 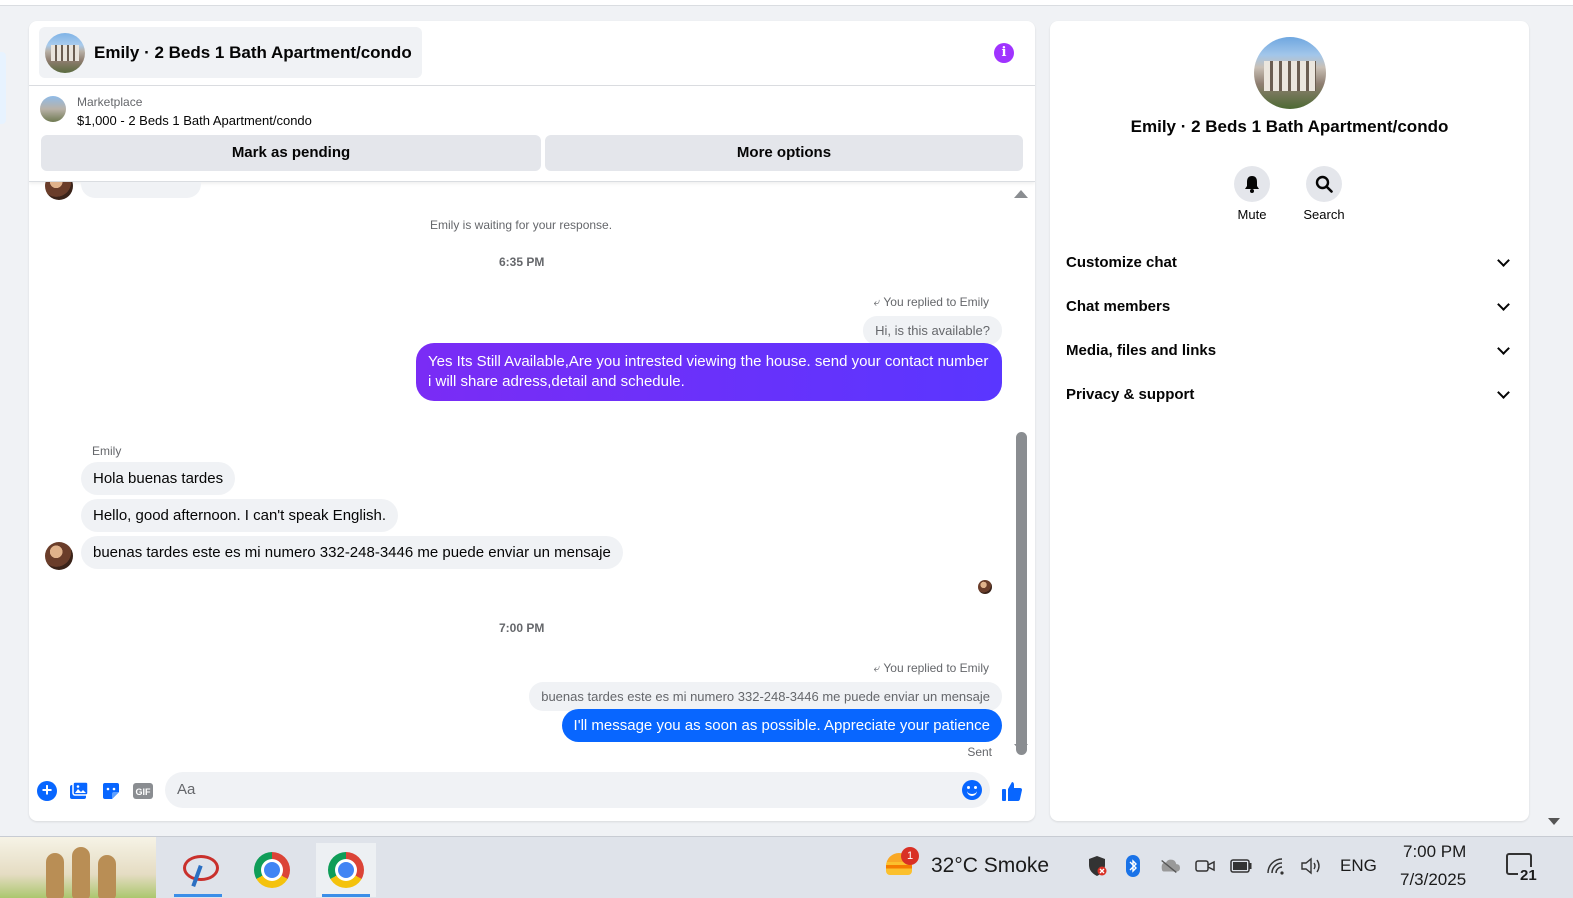 What do you see at coordinates (1121, 262) in the screenshot?
I see `section-label: Customize chat` at bounding box center [1121, 262].